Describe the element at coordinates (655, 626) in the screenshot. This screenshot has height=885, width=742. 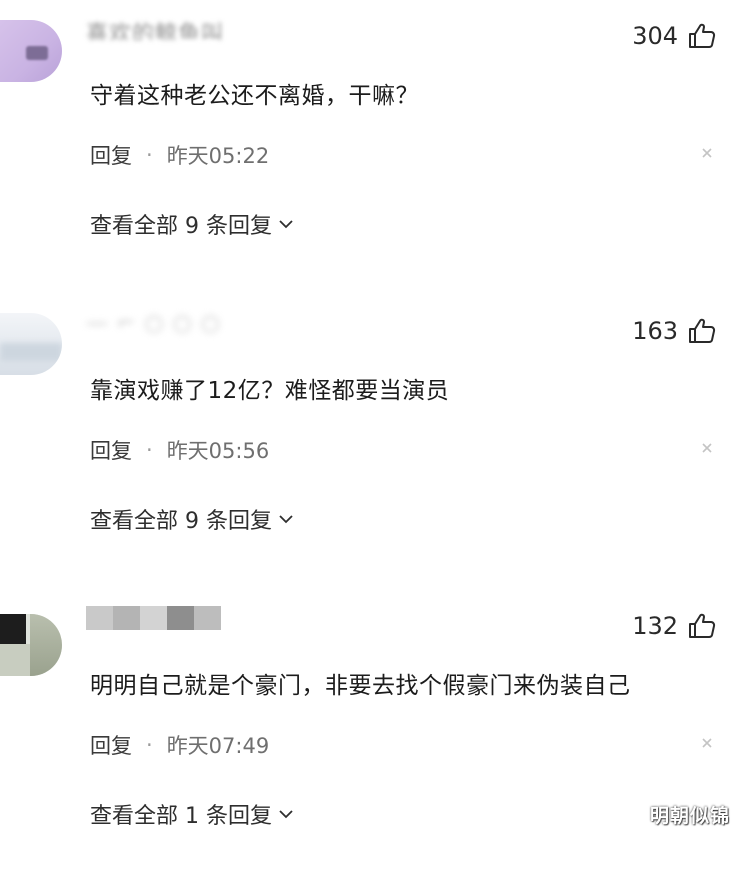
I see `like-count: 132` at that location.